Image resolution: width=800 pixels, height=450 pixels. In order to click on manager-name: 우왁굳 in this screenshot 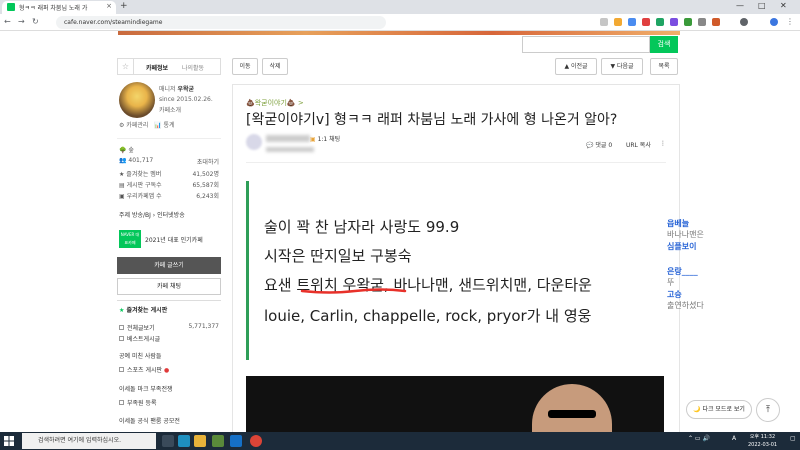, I will do `click(185, 89)`.